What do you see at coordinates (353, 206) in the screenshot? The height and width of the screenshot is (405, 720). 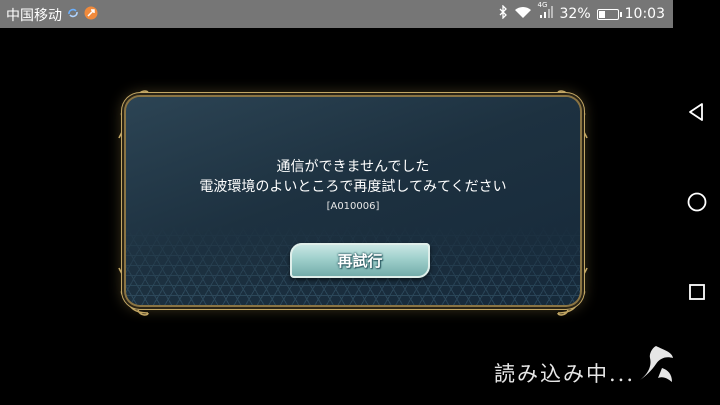 I see `error-code: [A010006]` at bounding box center [353, 206].